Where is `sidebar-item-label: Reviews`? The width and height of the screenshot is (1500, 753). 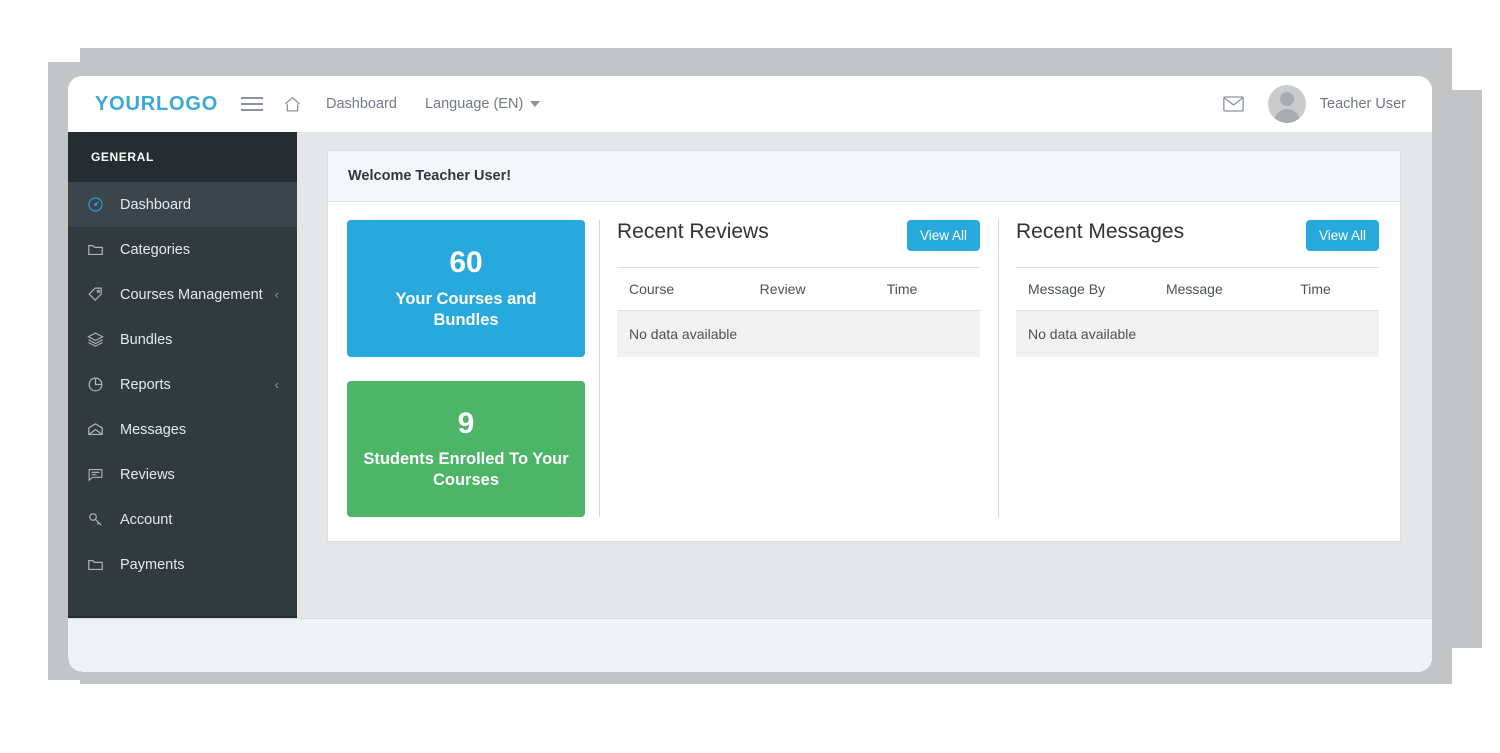
sidebar-item-label: Reviews is located at coordinates (147, 474).